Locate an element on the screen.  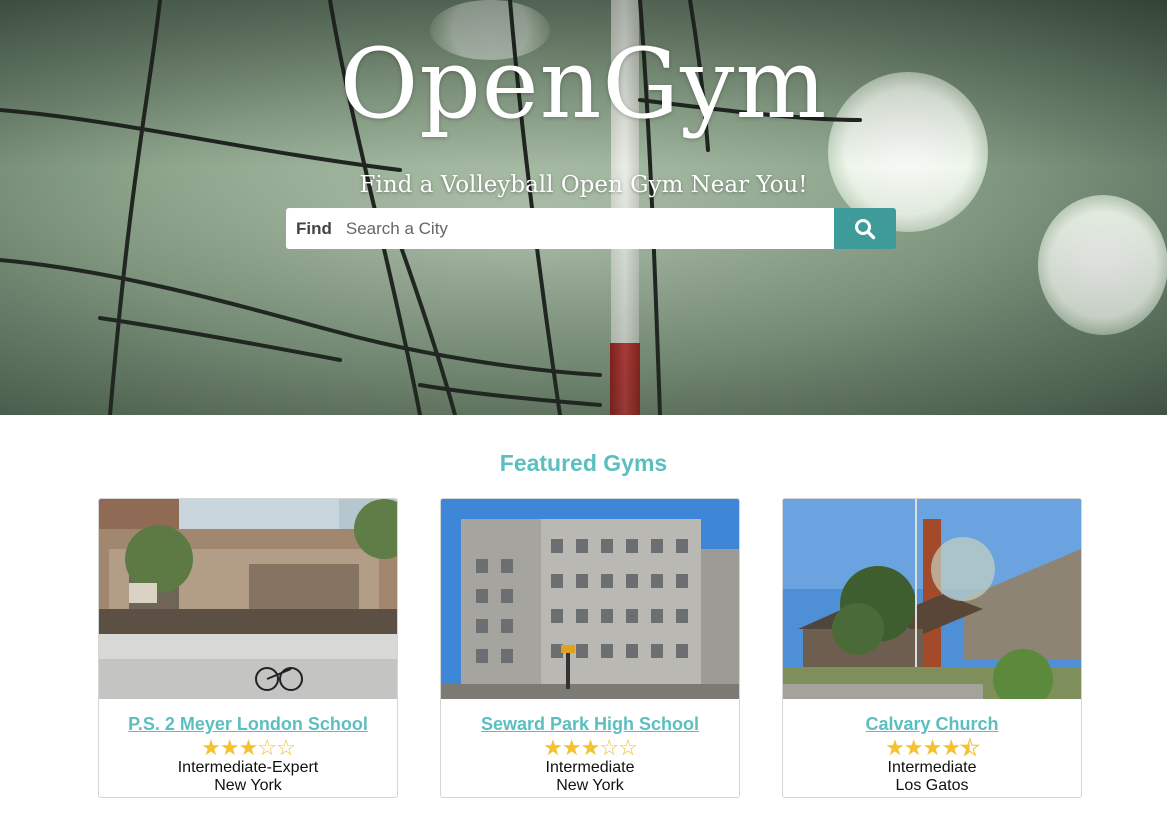
search-find-label: Find is located at coordinates (313, 228).